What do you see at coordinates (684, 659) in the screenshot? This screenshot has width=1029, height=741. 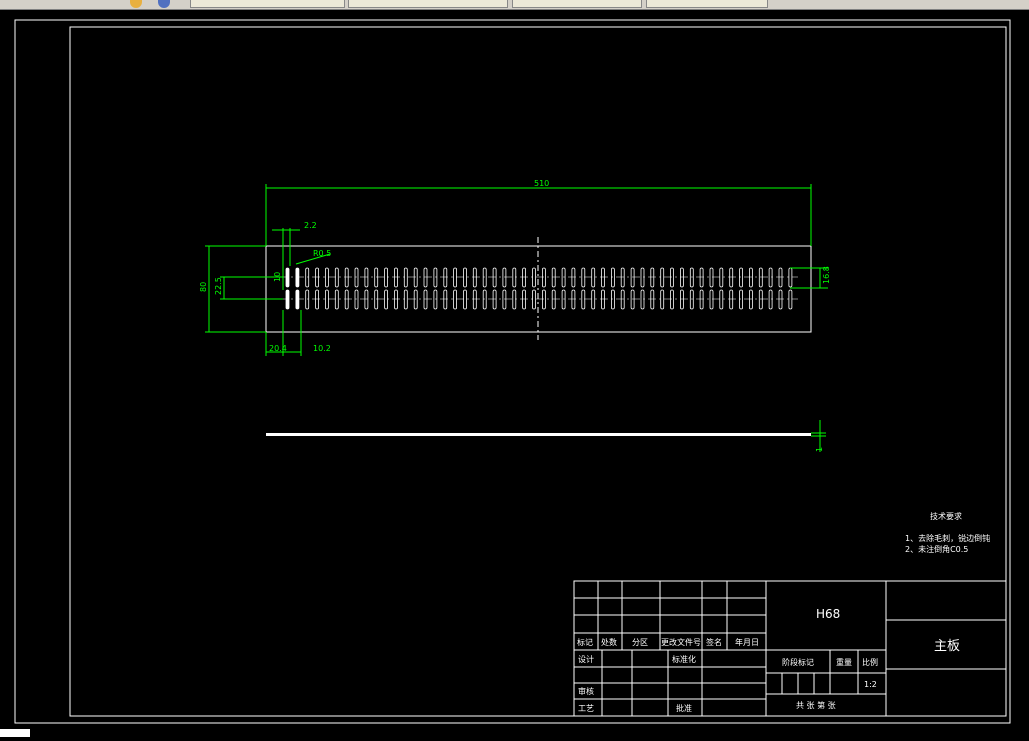 I see `tb-standard: 标准化` at bounding box center [684, 659].